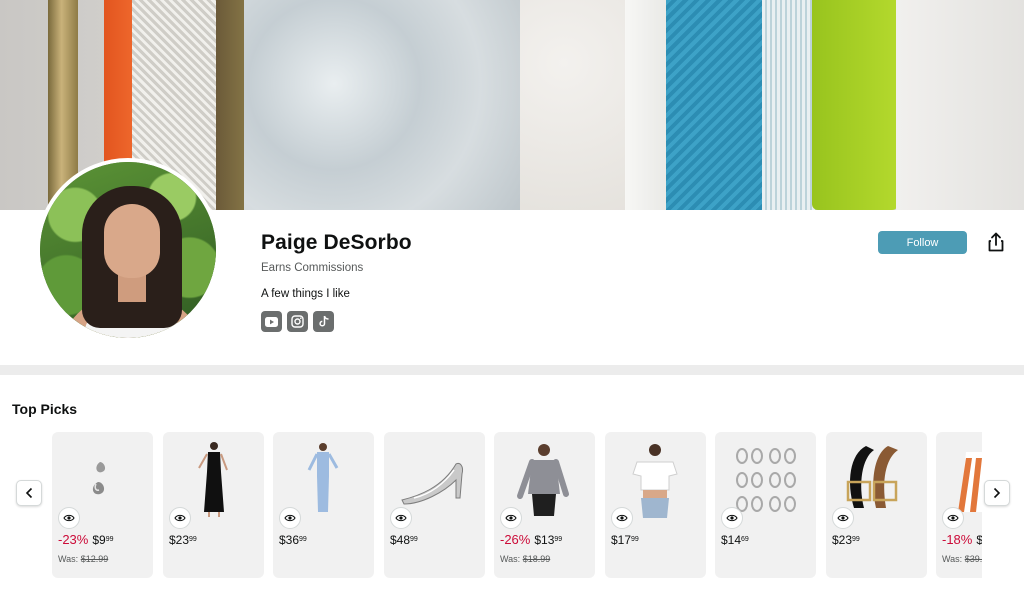  Describe the element at coordinates (515, 539) in the screenshot. I see `discount-badge: -26%` at that location.